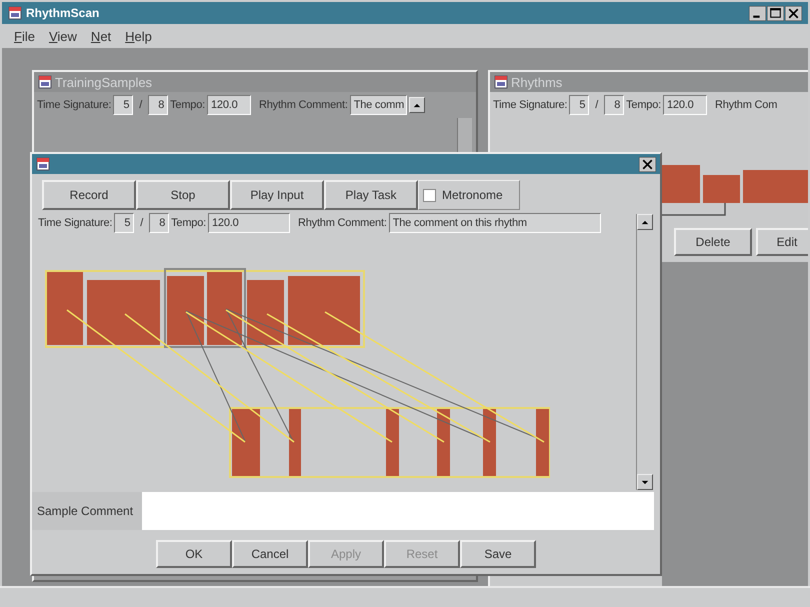 The height and width of the screenshot is (607, 810). What do you see at coordinates (277, 195) in the screenshot?
I see `toolbar-button: Play Input` at bounding box center [277, 195].